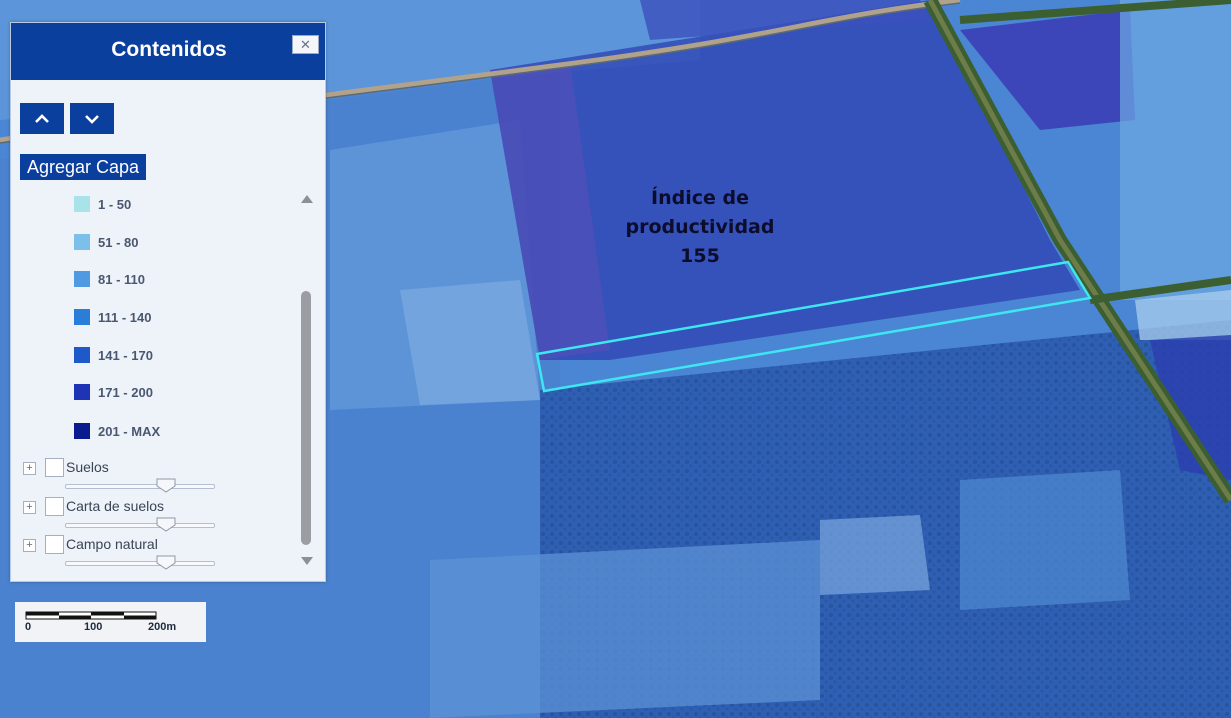 This screenshot has width=1231, height=718. Describe the element at coordinates (110, 622) in the screenshot. I see `scale-bar: 0 100 200m` at that location.